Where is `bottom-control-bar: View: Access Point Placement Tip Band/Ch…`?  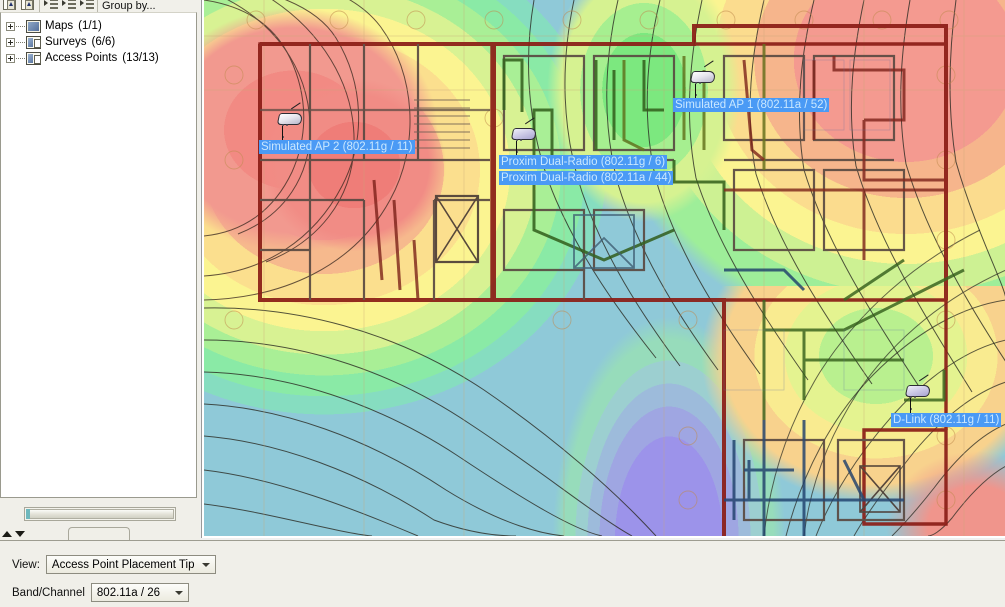
bottom-control-bar: View: Access Point Placement Tip Band/Ch… is located at coordinates (502, 573).